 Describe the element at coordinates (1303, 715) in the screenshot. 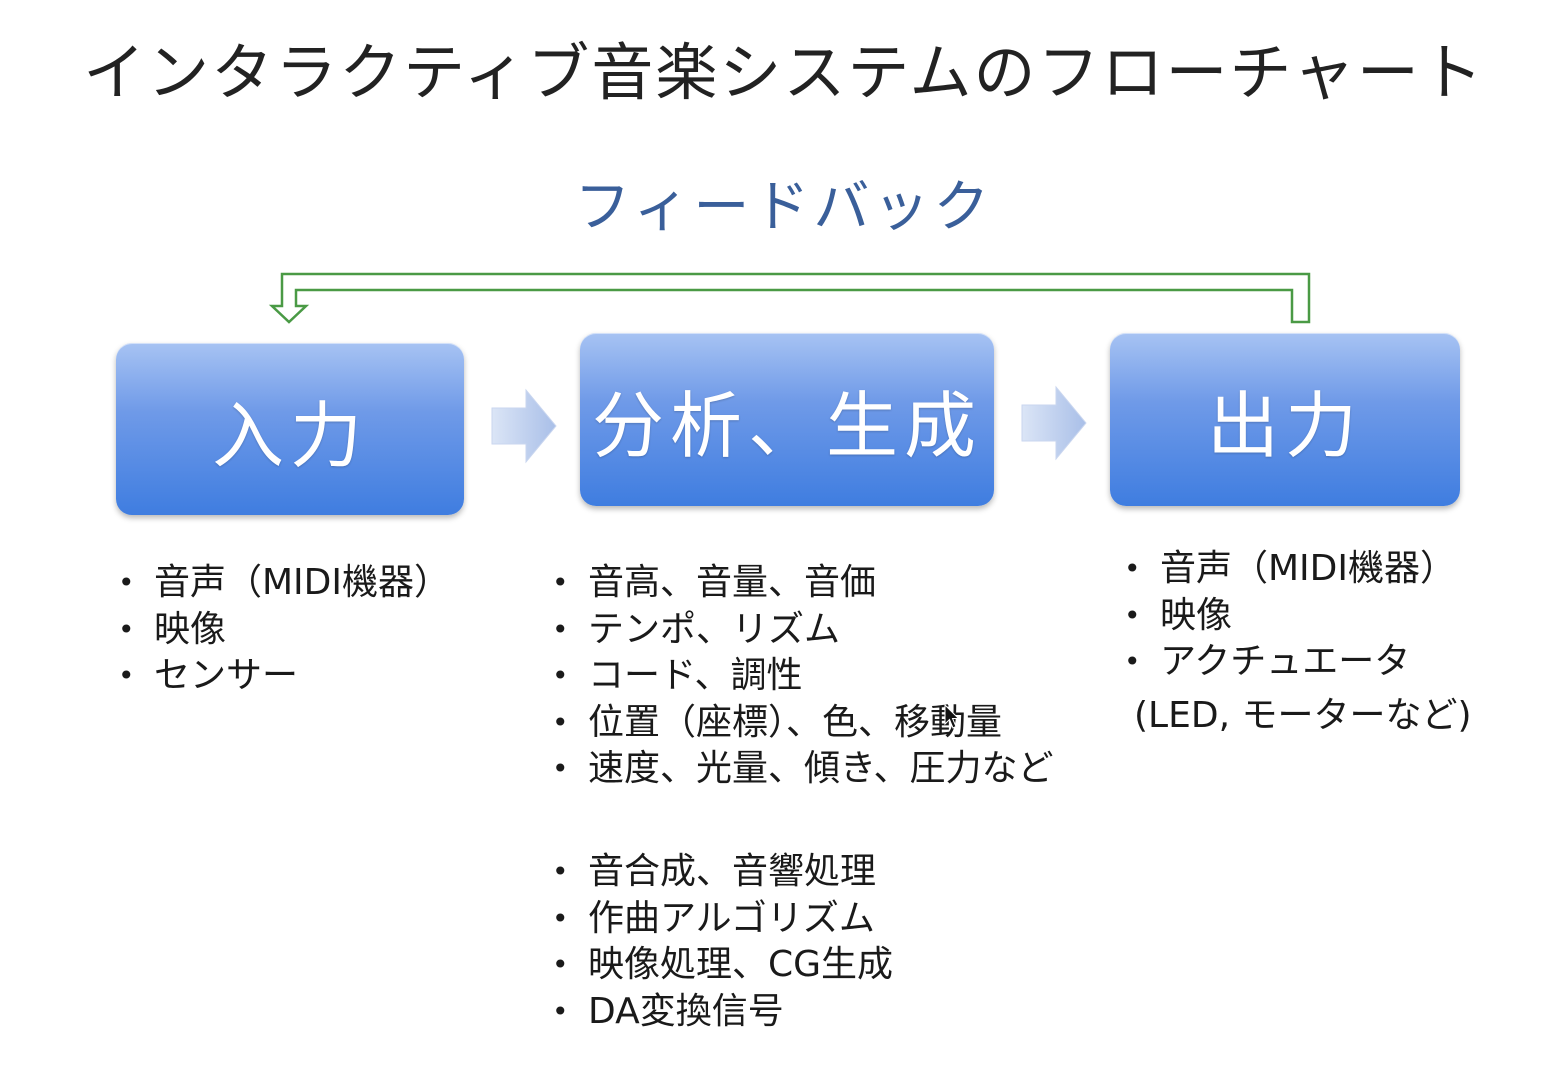

I see `output-note: (LED, モーターなど)` at that location.